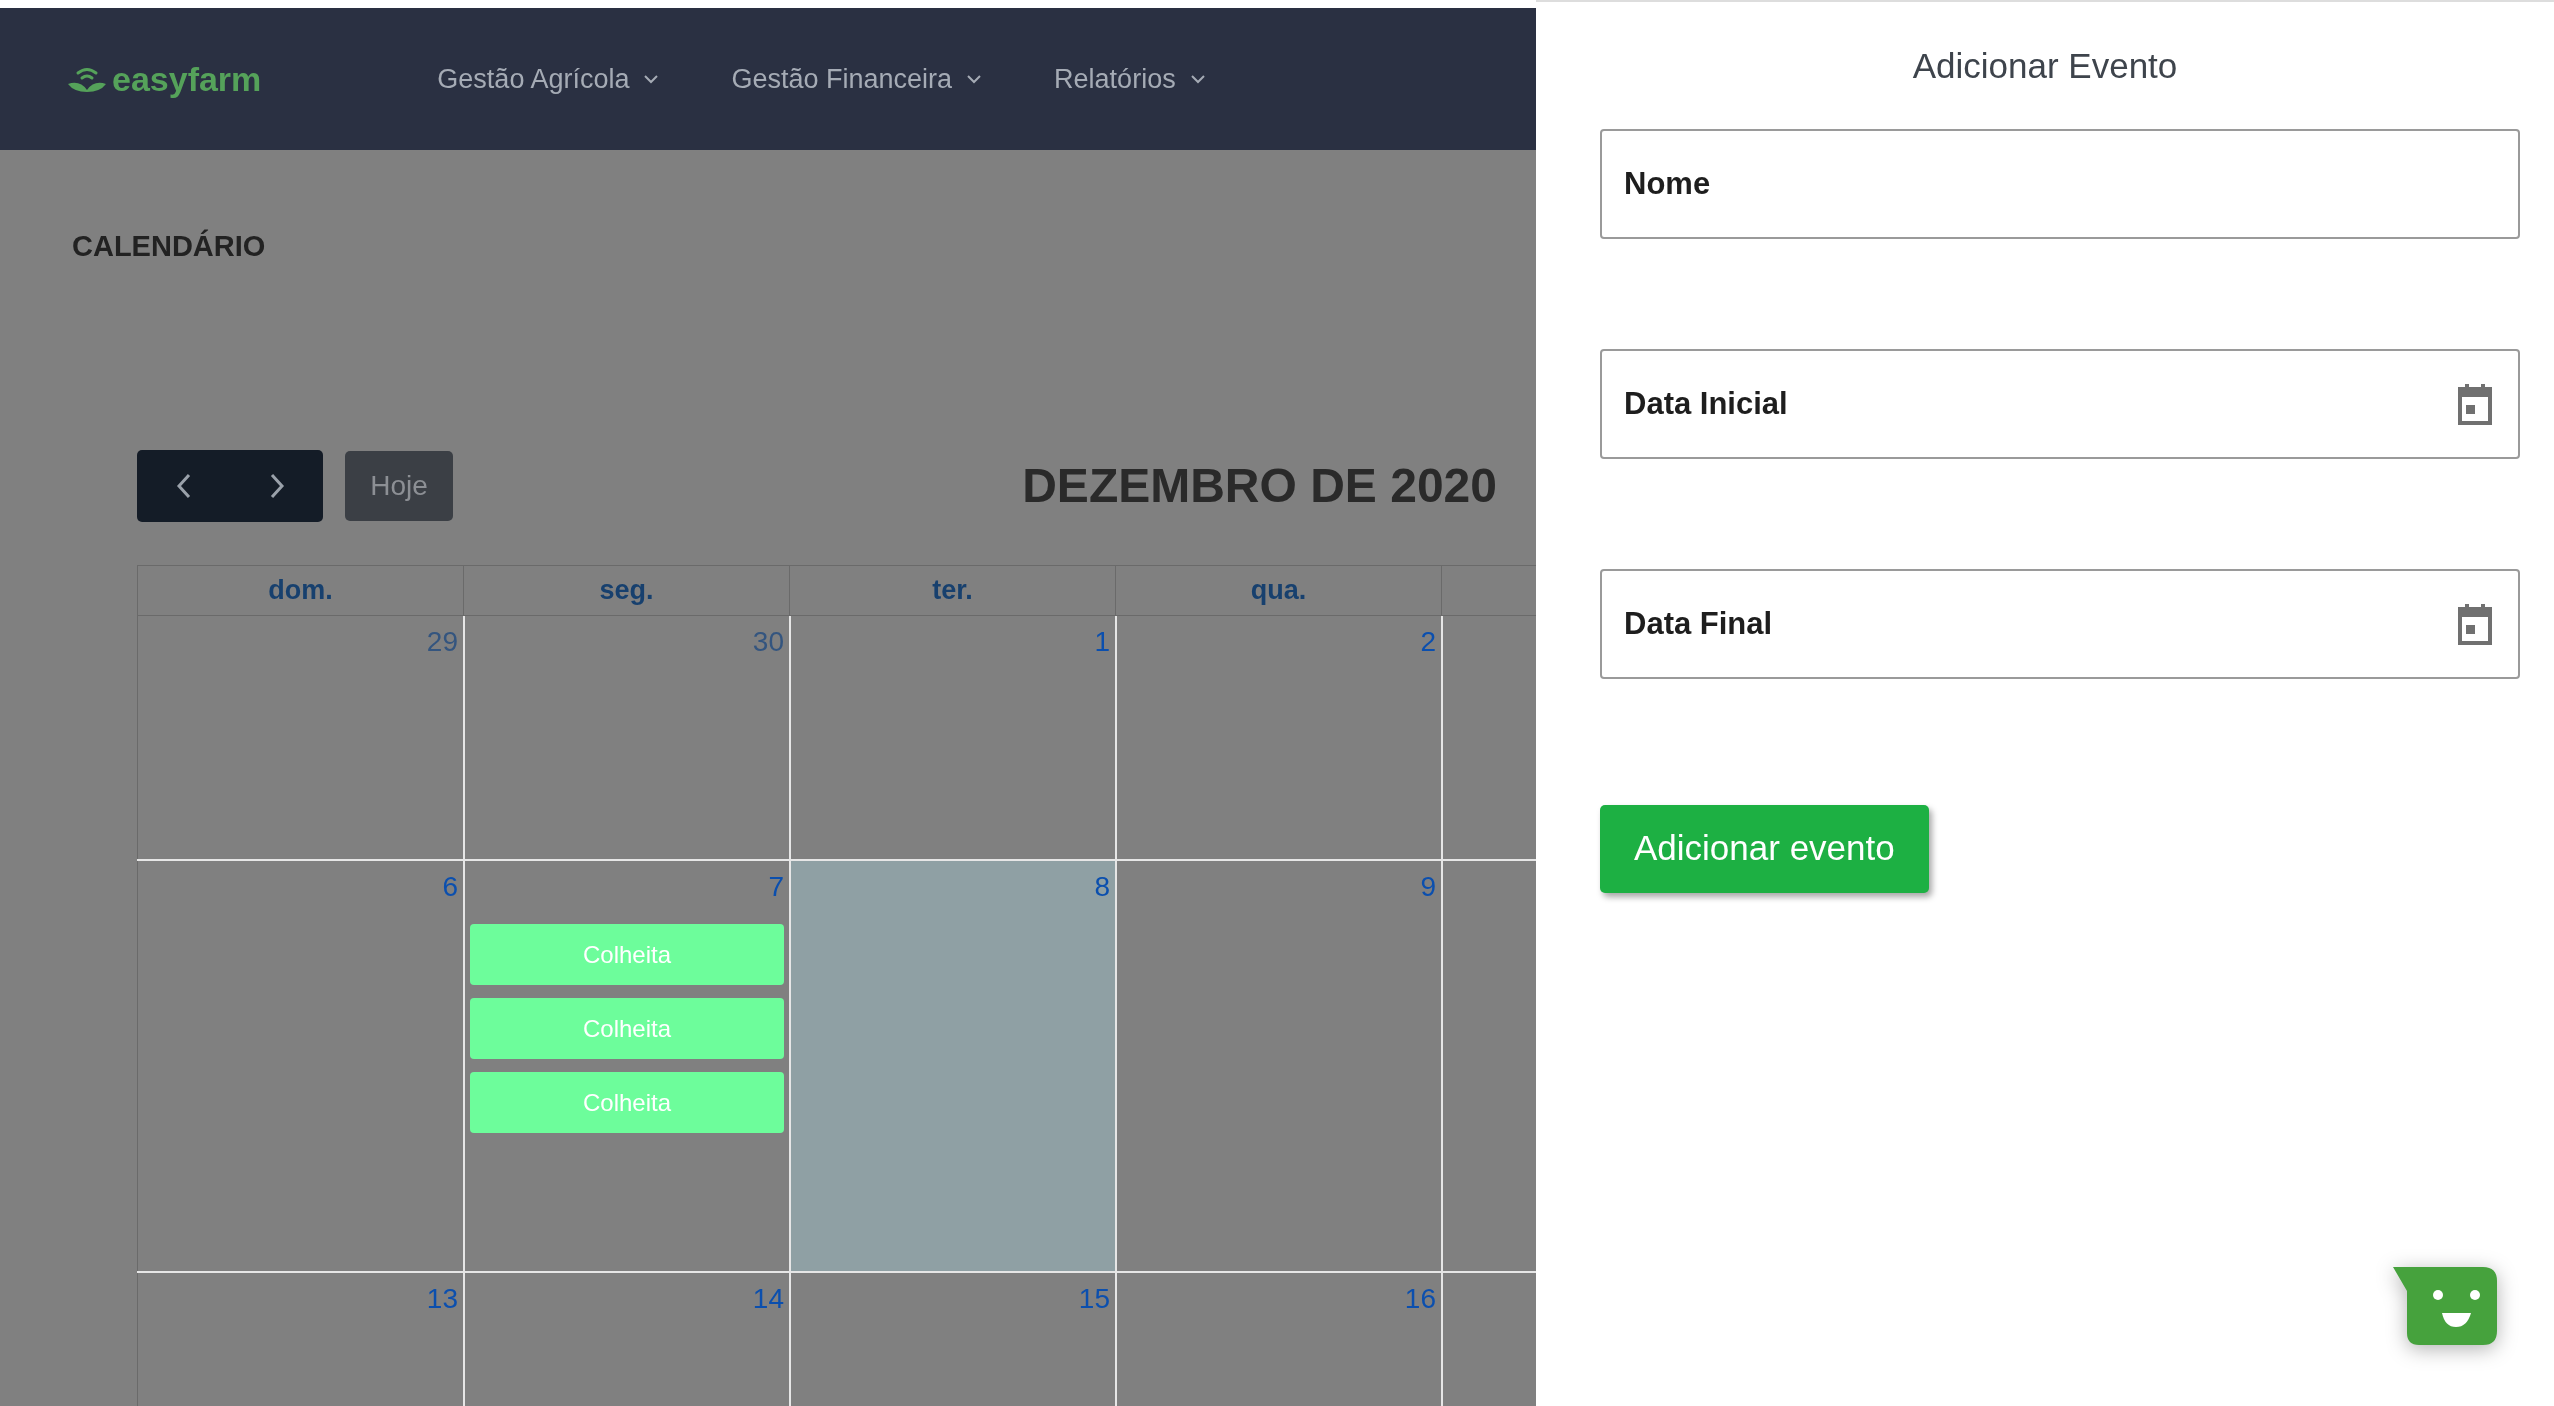  Describe the element at coordinates (626, 1339) in the screenshot. I see `day-cell: 14` at that location.